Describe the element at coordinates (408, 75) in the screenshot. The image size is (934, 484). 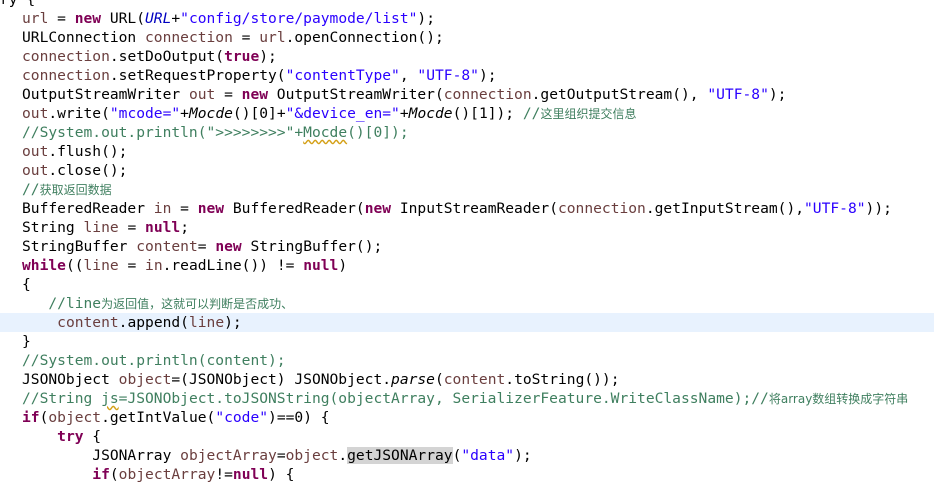
I see `code-token: ,` at that location.